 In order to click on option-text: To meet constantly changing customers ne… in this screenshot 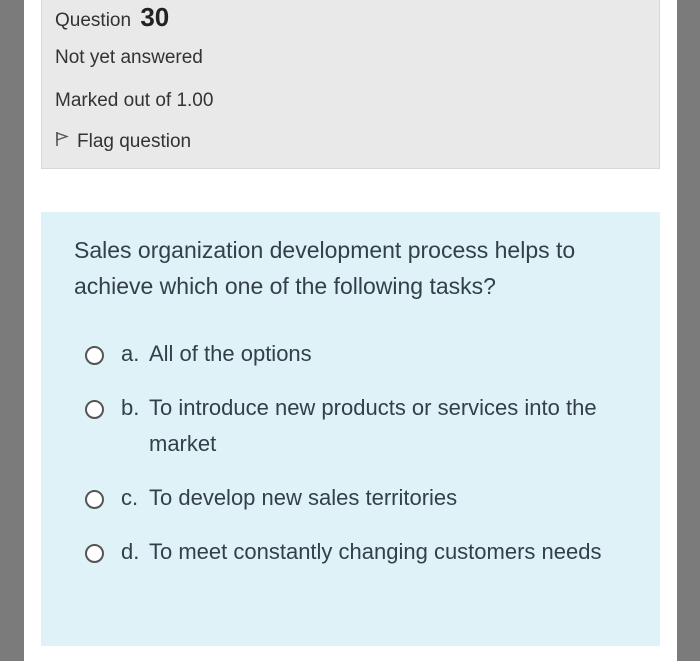, I will do `click(375, 551)`.